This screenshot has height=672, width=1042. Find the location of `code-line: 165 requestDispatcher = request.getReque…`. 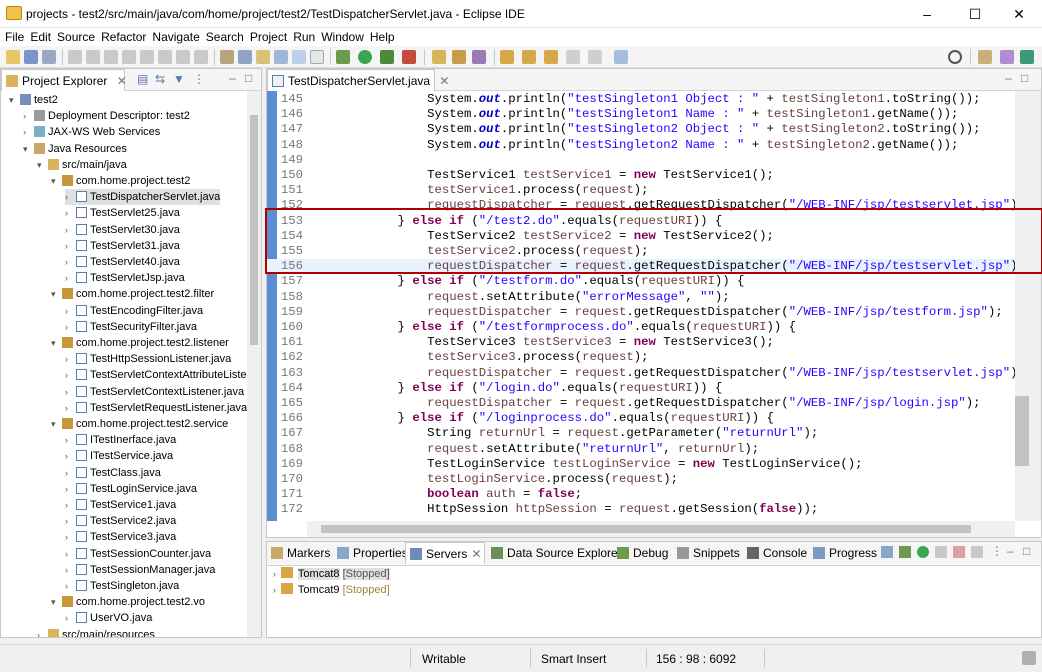

code-line: 165 requestDispatcher = request.getReque… is located at coordinates (641, 403).